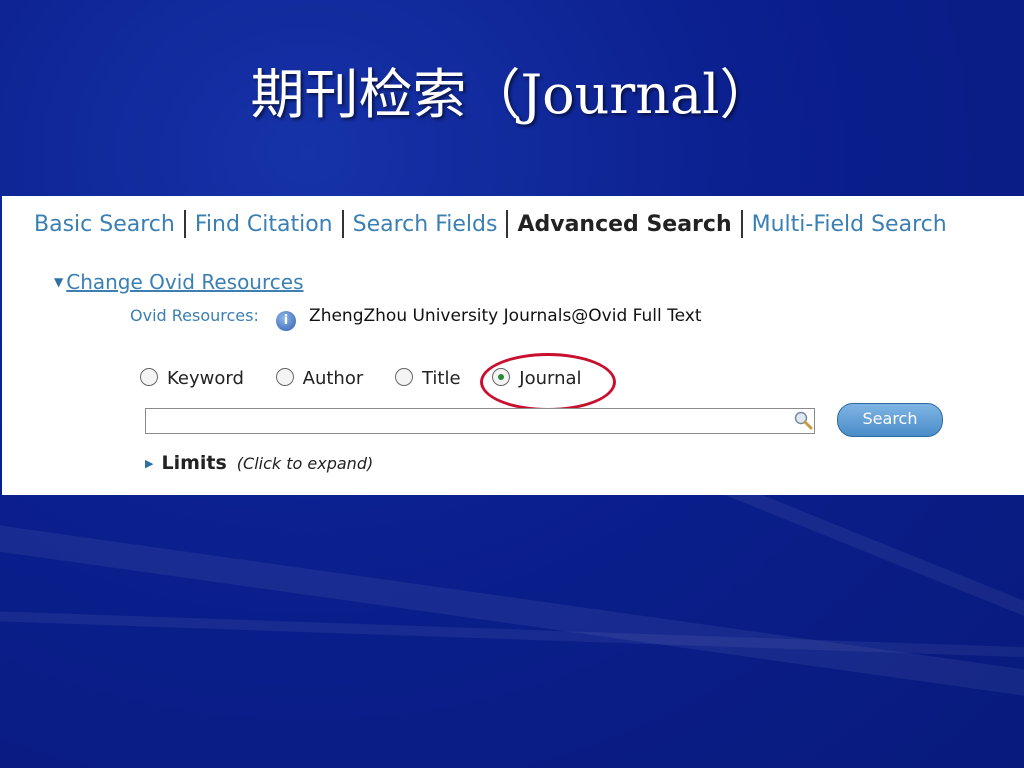  I want to click on tab-search-fields: Search Fields, so click(425, 224).